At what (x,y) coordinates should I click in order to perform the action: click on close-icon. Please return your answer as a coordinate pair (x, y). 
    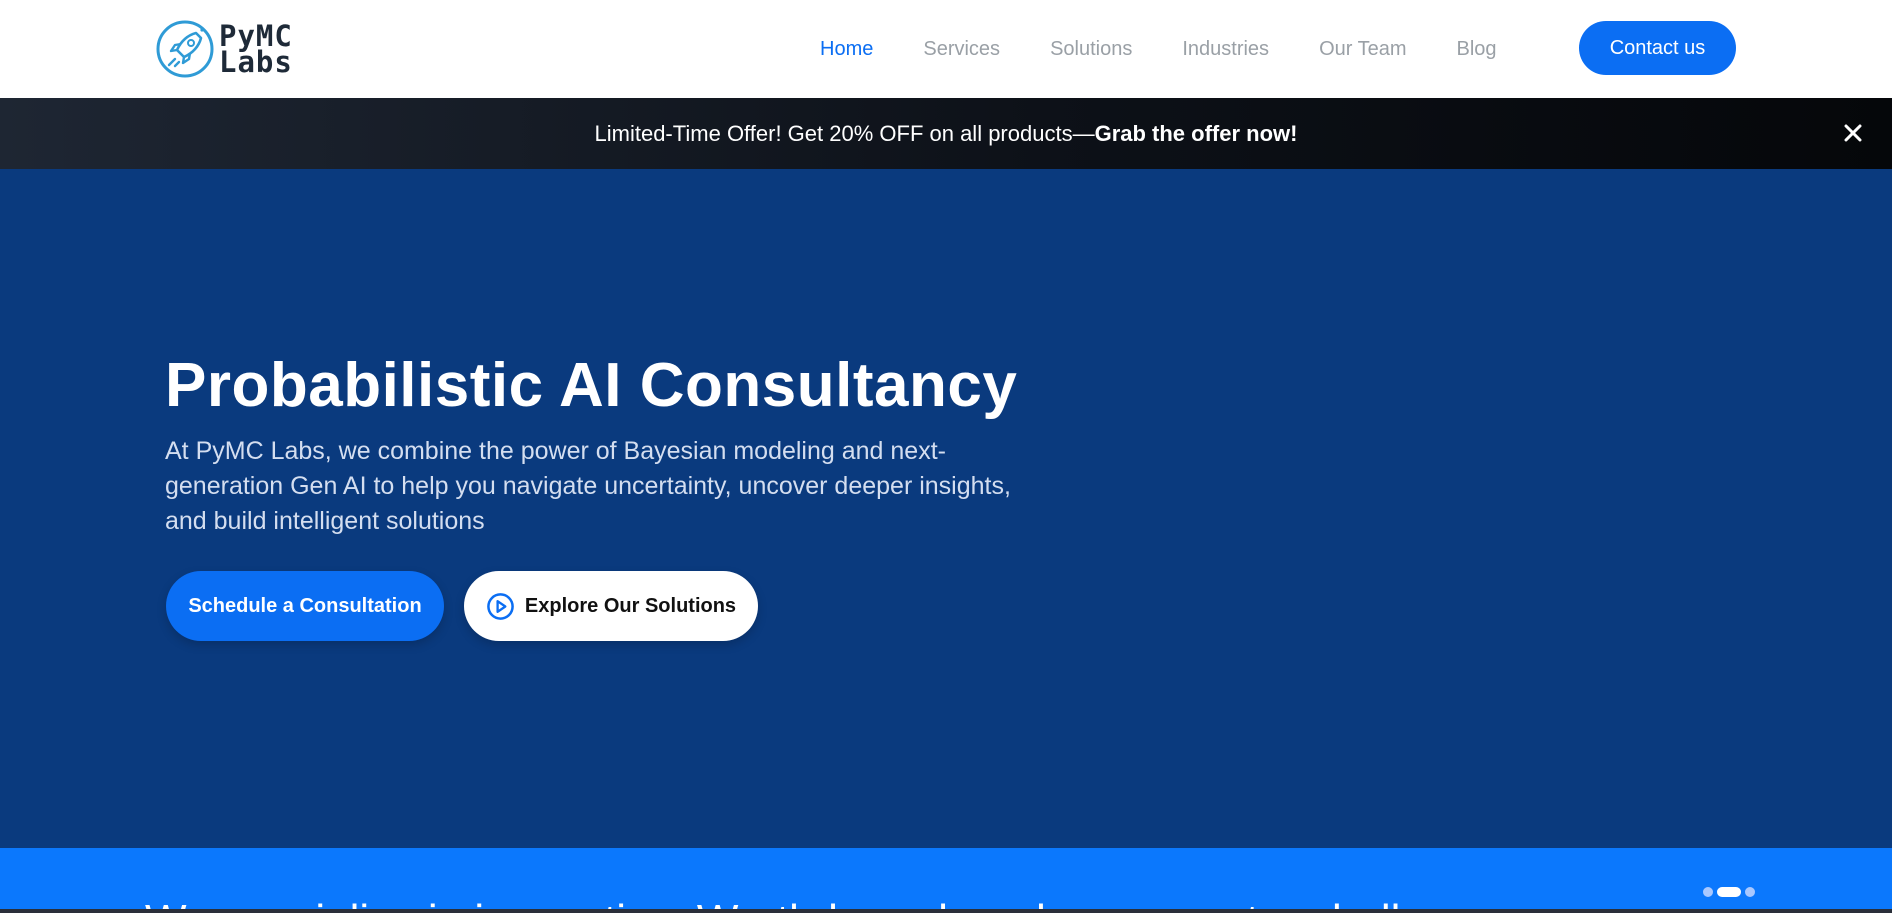
    Looking at the image, I should click on (1853, 133).